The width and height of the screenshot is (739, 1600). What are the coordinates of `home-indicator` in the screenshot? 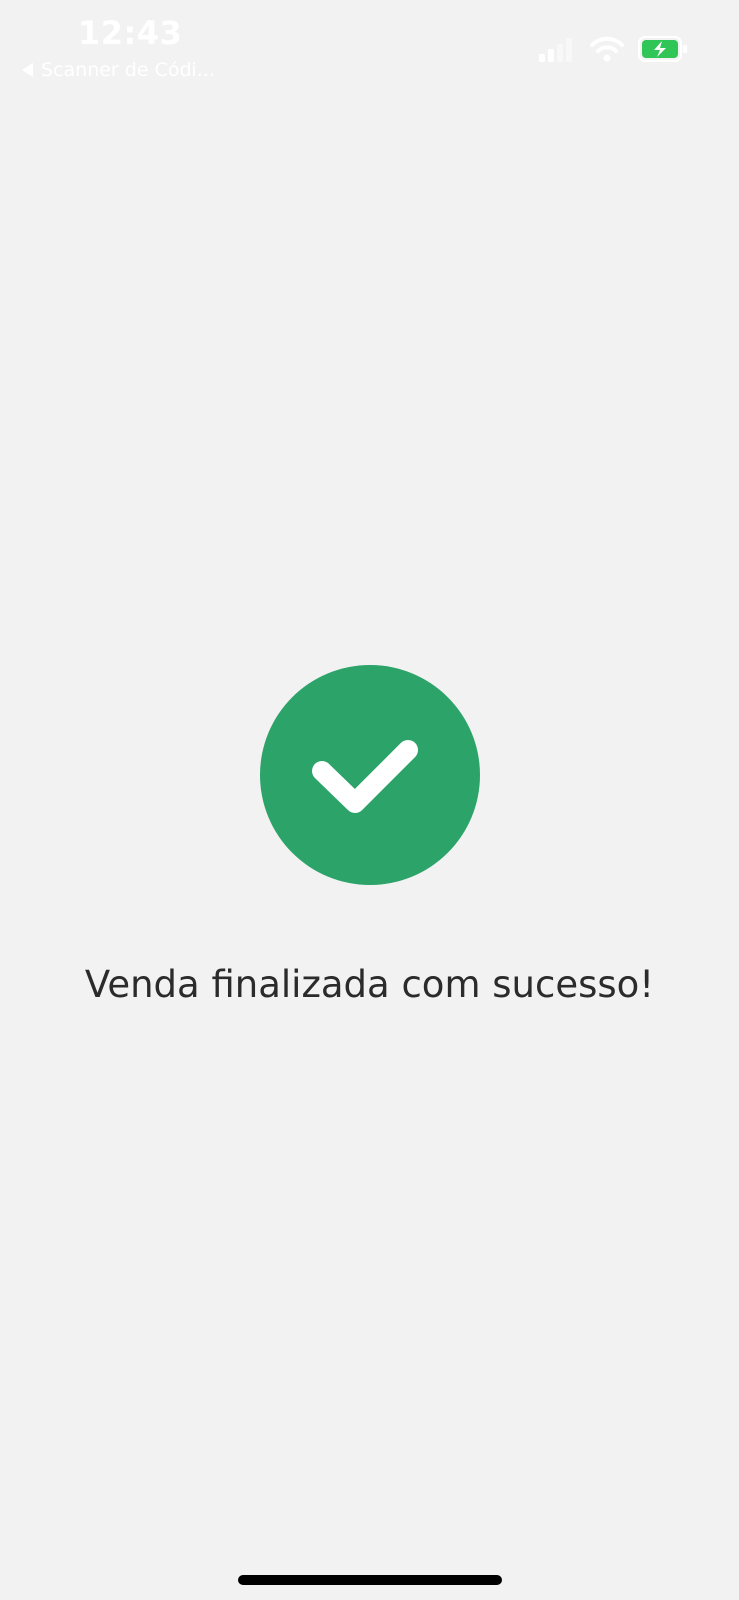 It's located at (370, 1580).